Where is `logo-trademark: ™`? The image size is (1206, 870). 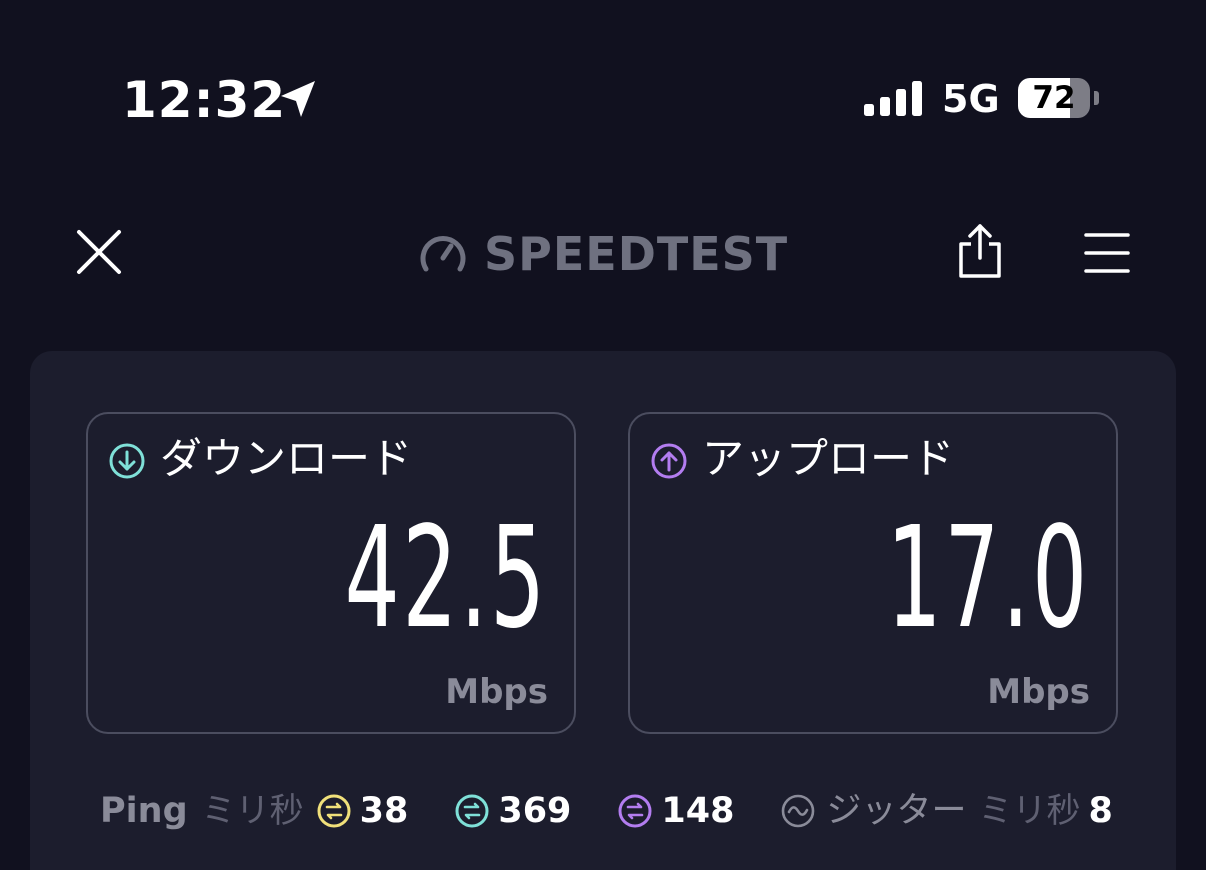
logo-trademark: ™ is located at coordinates (782, 240).